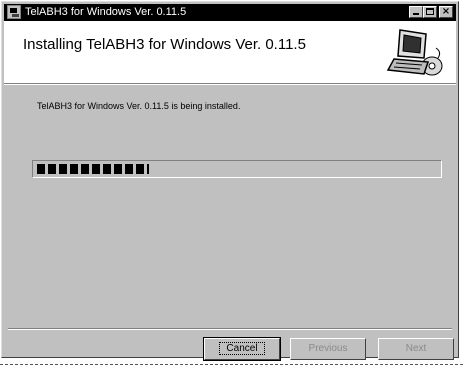 This screenshot has height=369, width=463. What do you see at coordinates (231, 364) in the screenshot?
I see `page-edge-divider` at bounding box center [231, 364].